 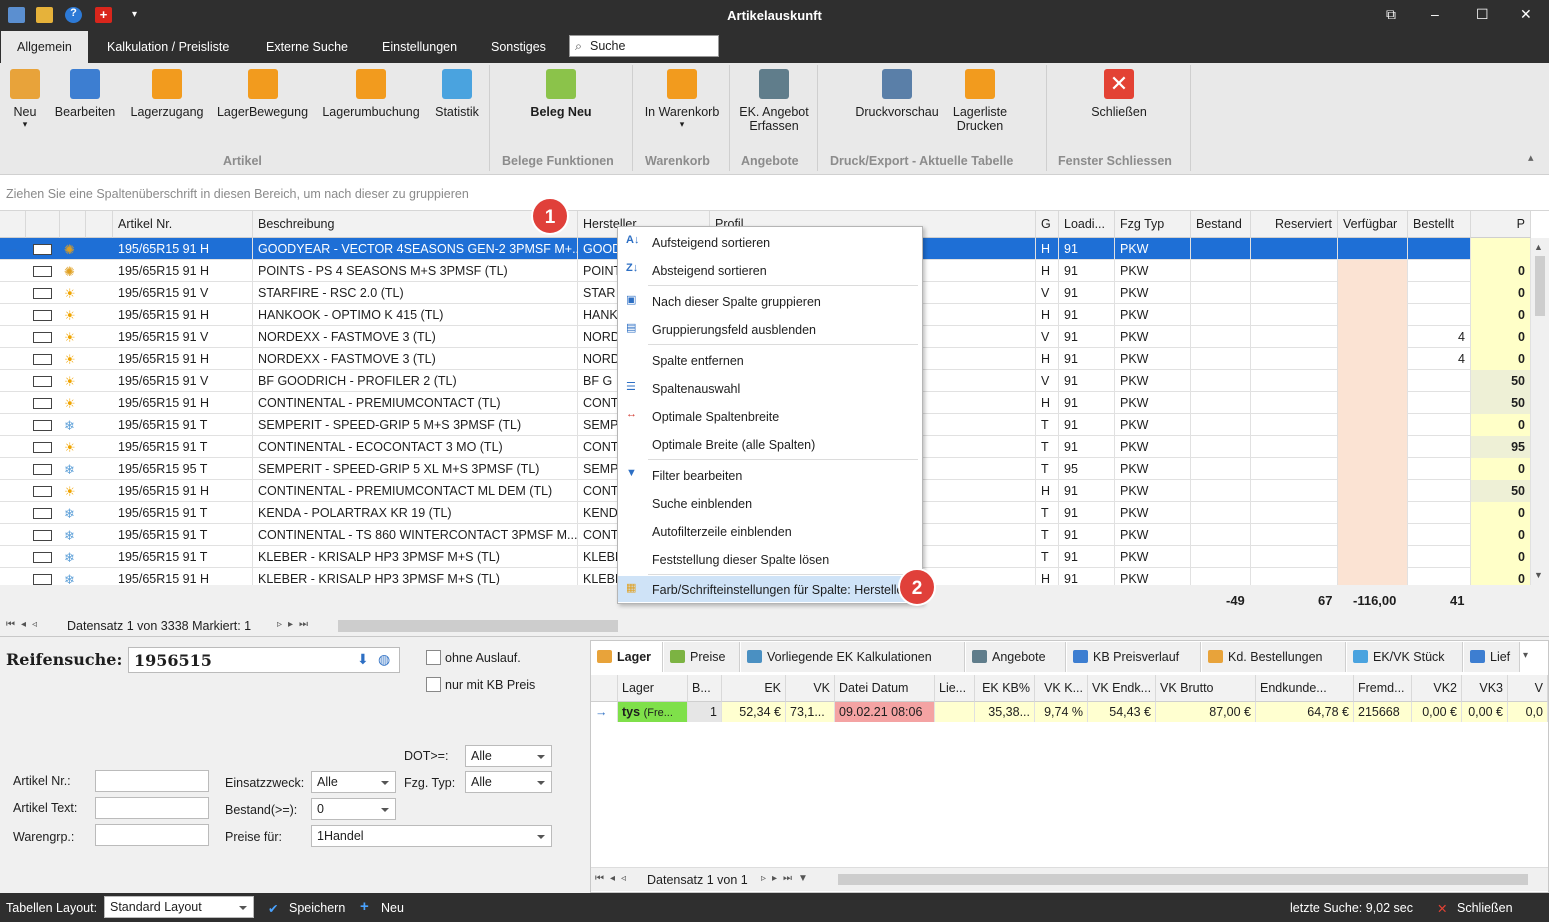 What do you see at coordinates (415, 425) in the screenshot?
I see `cell-beschreibung: SEMPERIT - SPEED-GRIP 5 M+S 3PMSF (TL)` at bounding box center [415, 425].